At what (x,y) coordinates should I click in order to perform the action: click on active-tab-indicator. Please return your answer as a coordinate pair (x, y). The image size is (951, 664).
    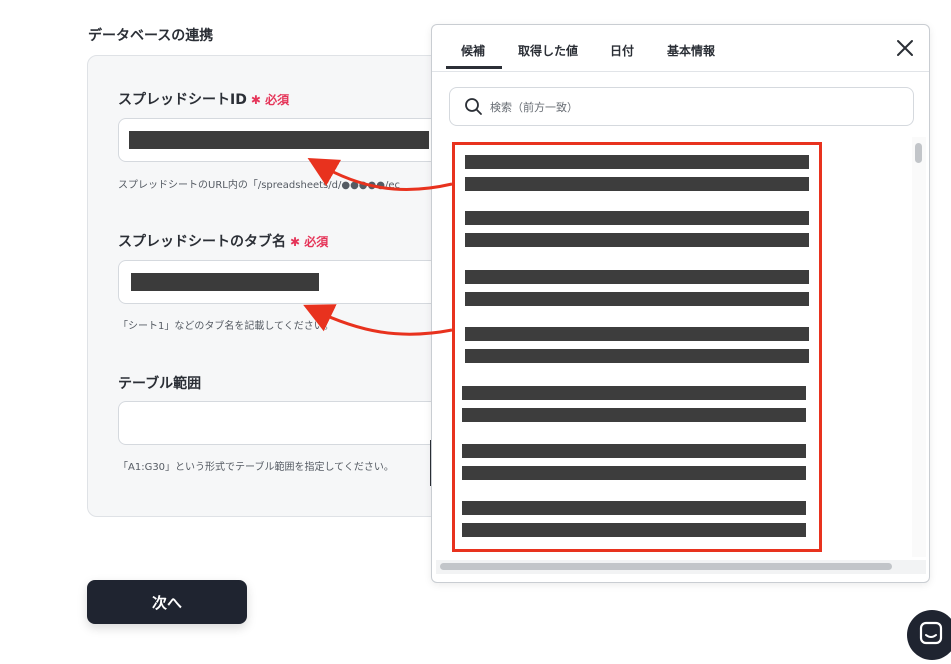
    Looking at the image, I should click on (474, 67).